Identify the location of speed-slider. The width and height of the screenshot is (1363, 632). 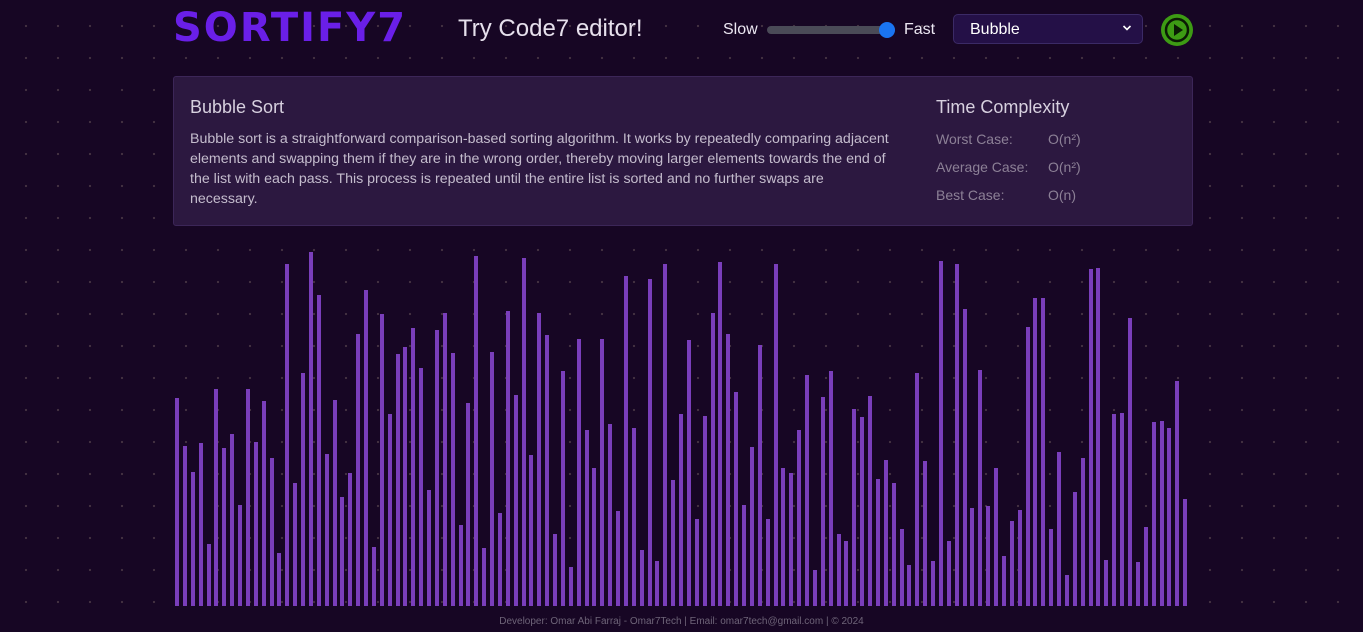
(831, 30).